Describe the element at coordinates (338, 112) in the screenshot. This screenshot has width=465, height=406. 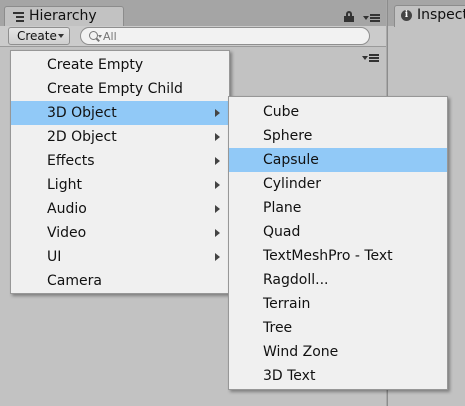
I see `menu-item-cube: Cube` at that location.